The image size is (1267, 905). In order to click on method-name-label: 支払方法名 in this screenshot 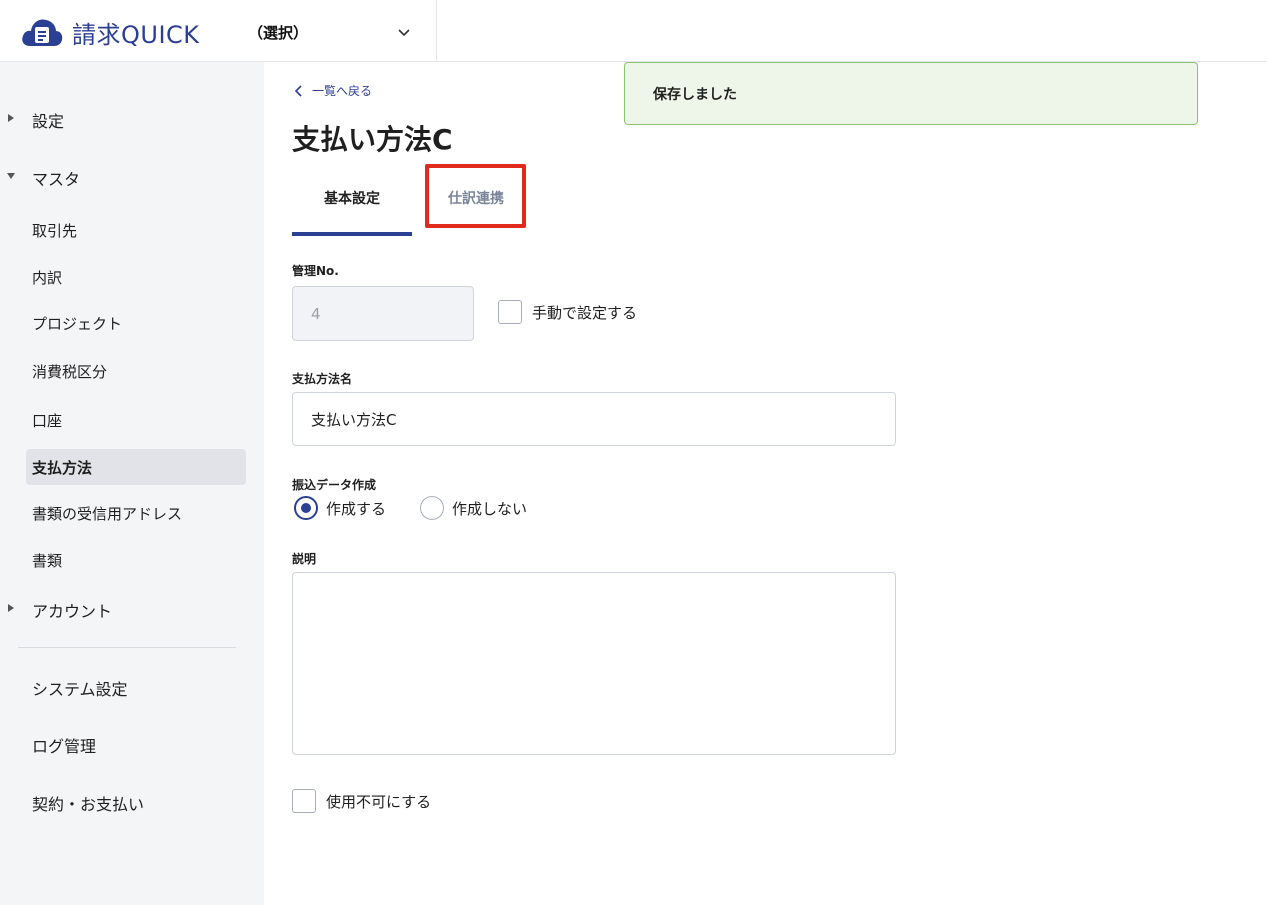, I will do `click(322, 379)`.